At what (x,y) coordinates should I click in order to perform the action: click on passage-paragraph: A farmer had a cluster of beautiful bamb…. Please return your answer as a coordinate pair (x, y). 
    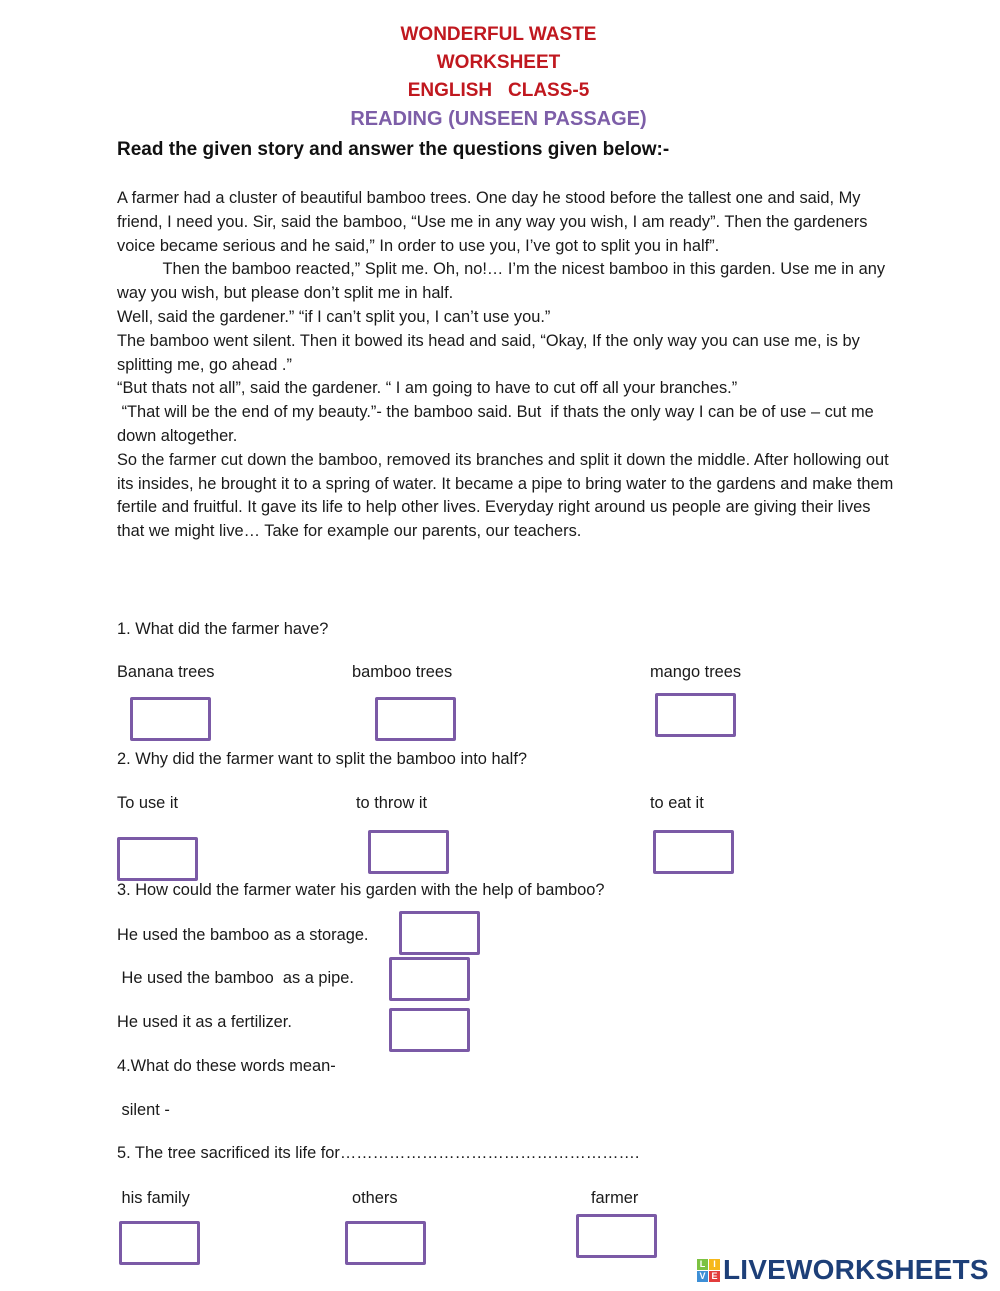
    Looking at the image, I should click on (494, 222).